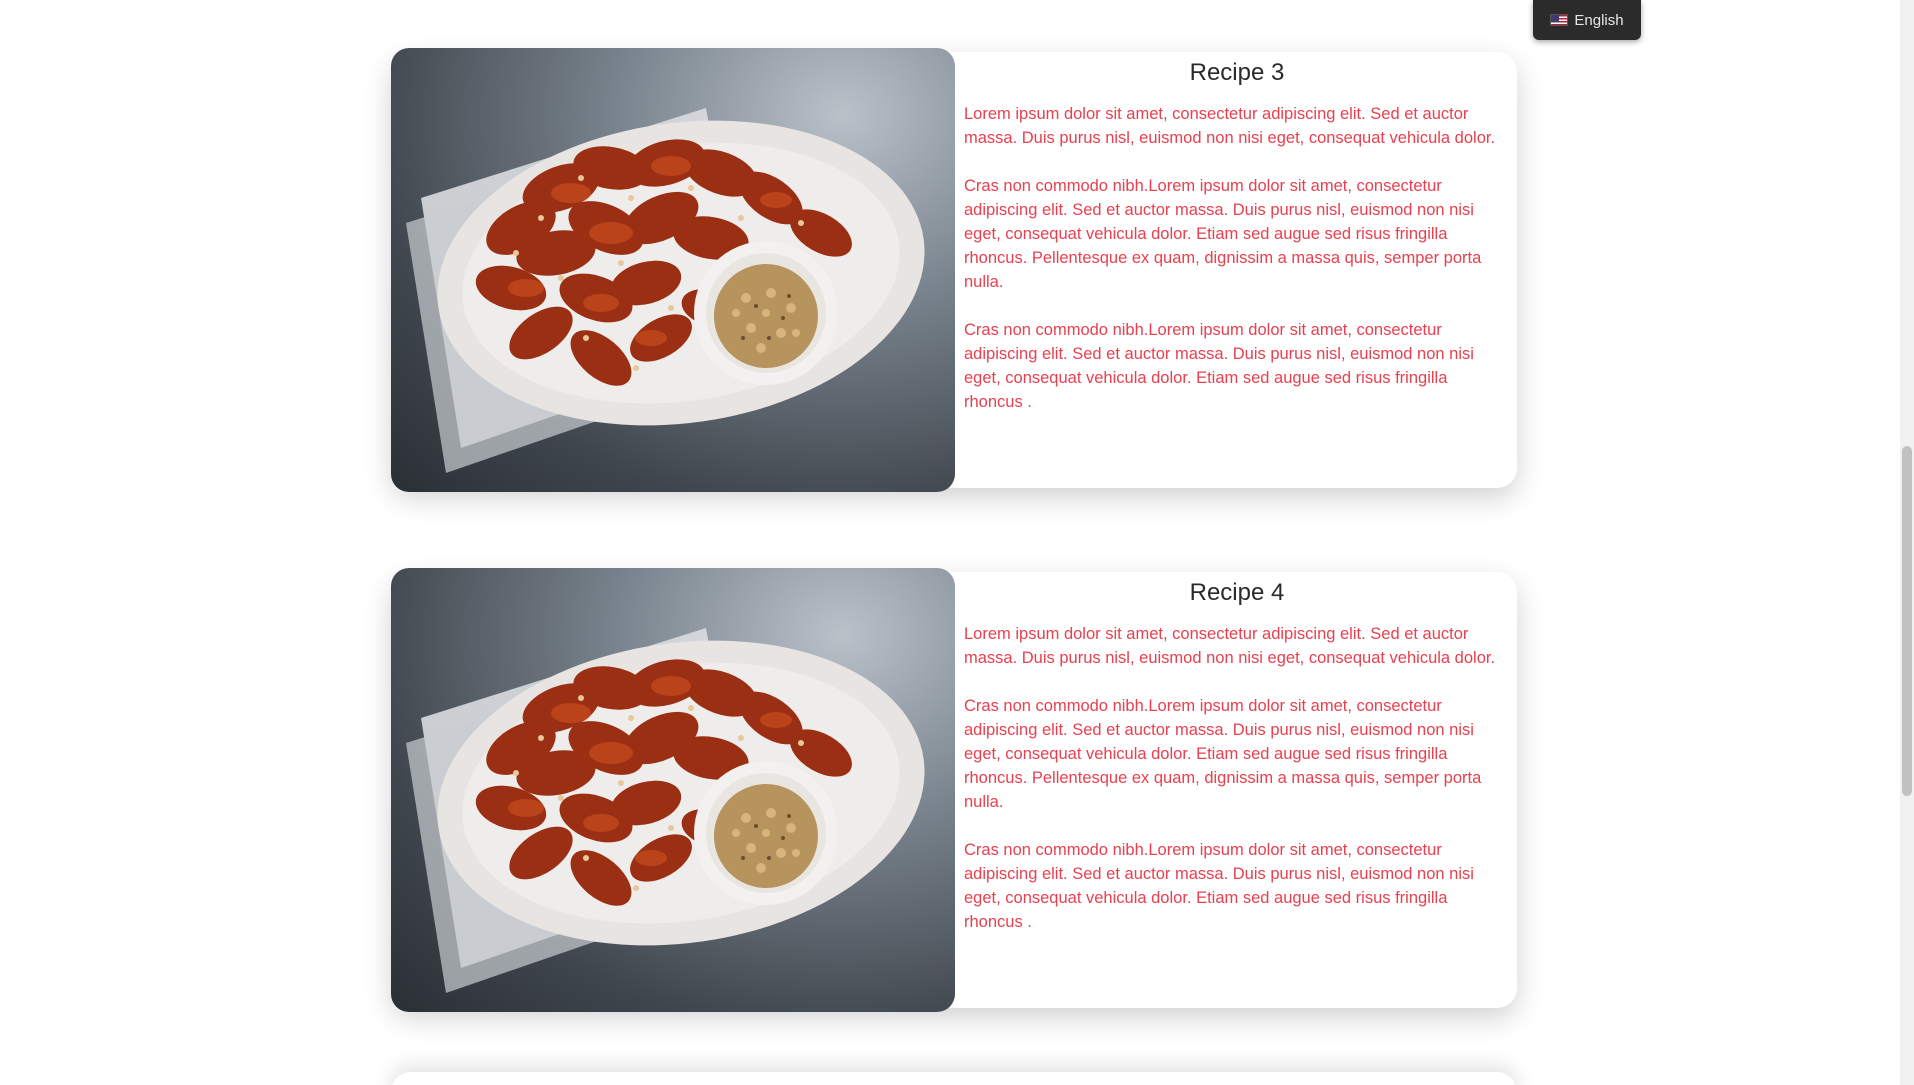  What do you see at coordinates (1237, 72) in the screenshot?
I see `recipe-title: Recipe 3` at bounding box center [1237, 72].